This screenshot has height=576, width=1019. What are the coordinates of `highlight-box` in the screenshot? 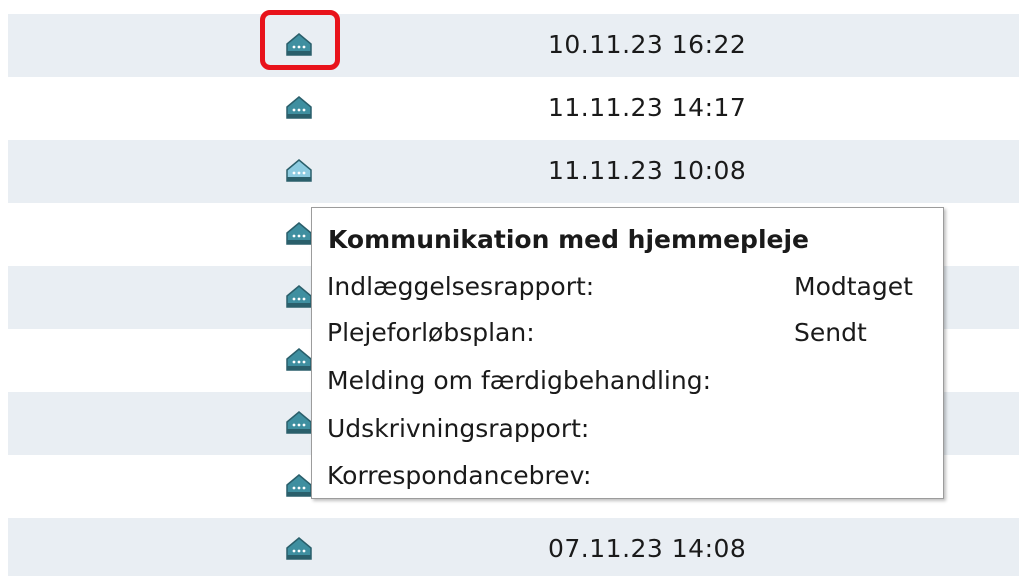 It's located at (300, 40).